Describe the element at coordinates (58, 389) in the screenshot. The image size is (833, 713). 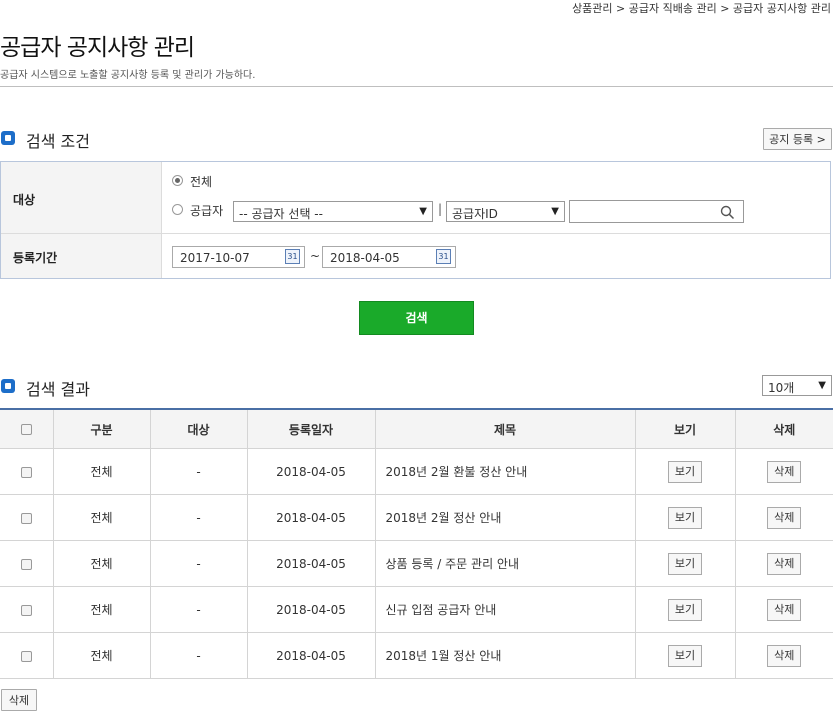
I see `results-section-title: 검색 결과` at that location.